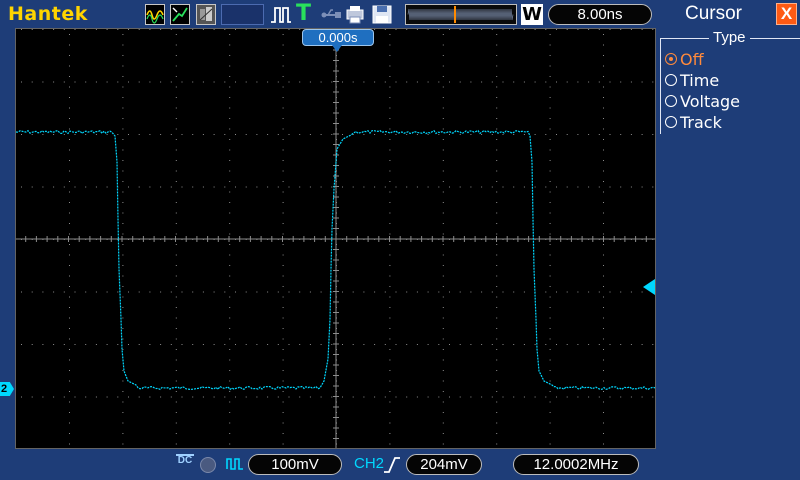  What do you see at coordinates (355, 14) in the screenshot?
I see `print-icon` at bounding box center [355, 14].